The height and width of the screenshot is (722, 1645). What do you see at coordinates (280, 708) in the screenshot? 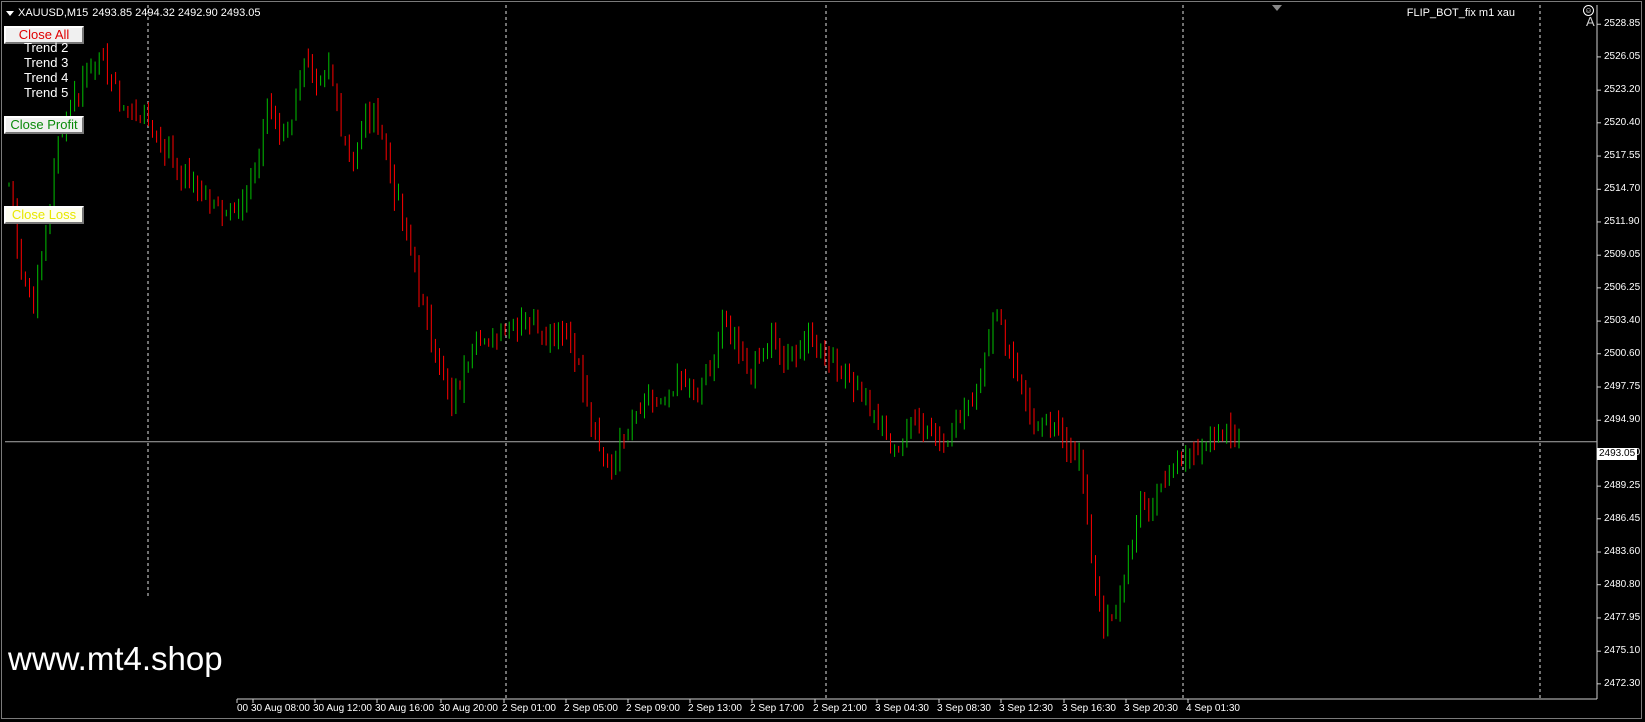
I see `time-tick-label: 30 Aug 08:00` at bounding box center [280, 708].